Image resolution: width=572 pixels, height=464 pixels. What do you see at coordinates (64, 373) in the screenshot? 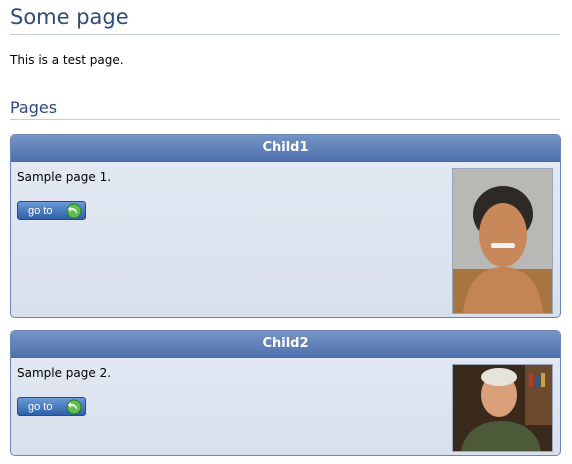
I see `card-description: Sample page 2.` at bounding box center [64, 373].